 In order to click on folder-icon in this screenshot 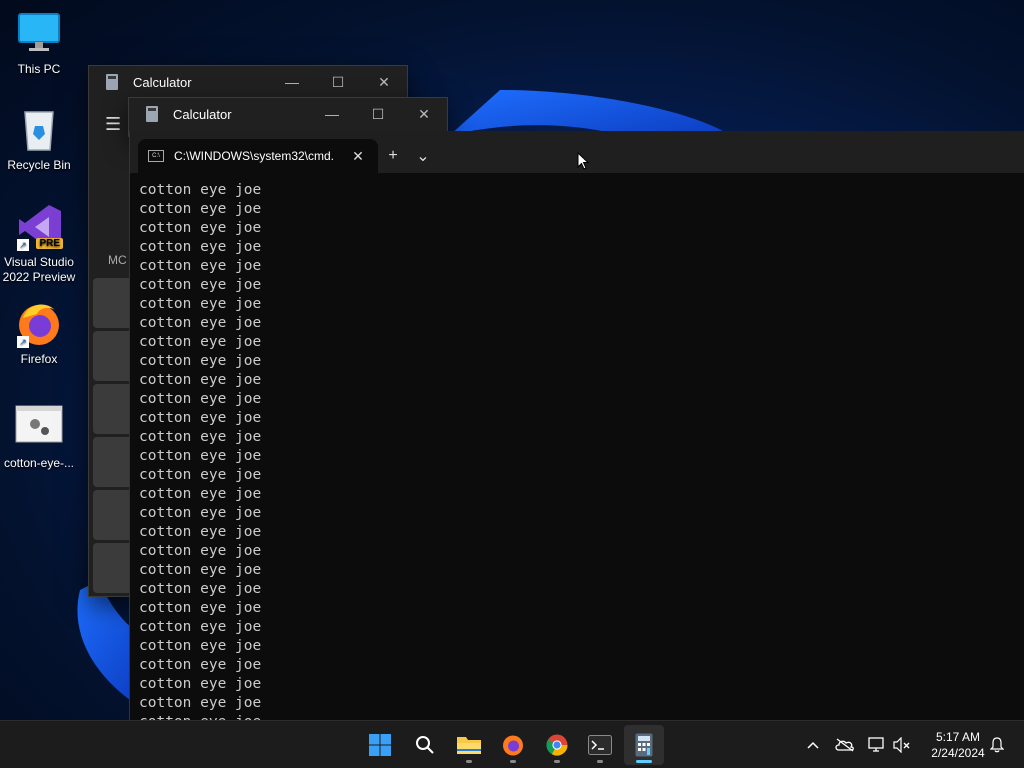, I will do `click(469, 745)`.